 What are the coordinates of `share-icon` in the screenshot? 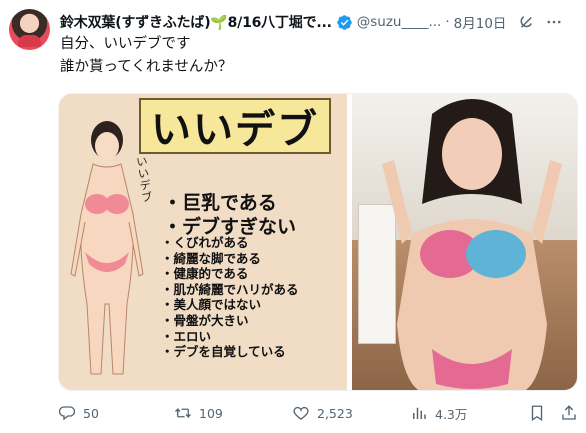 It's located at (569, 412).